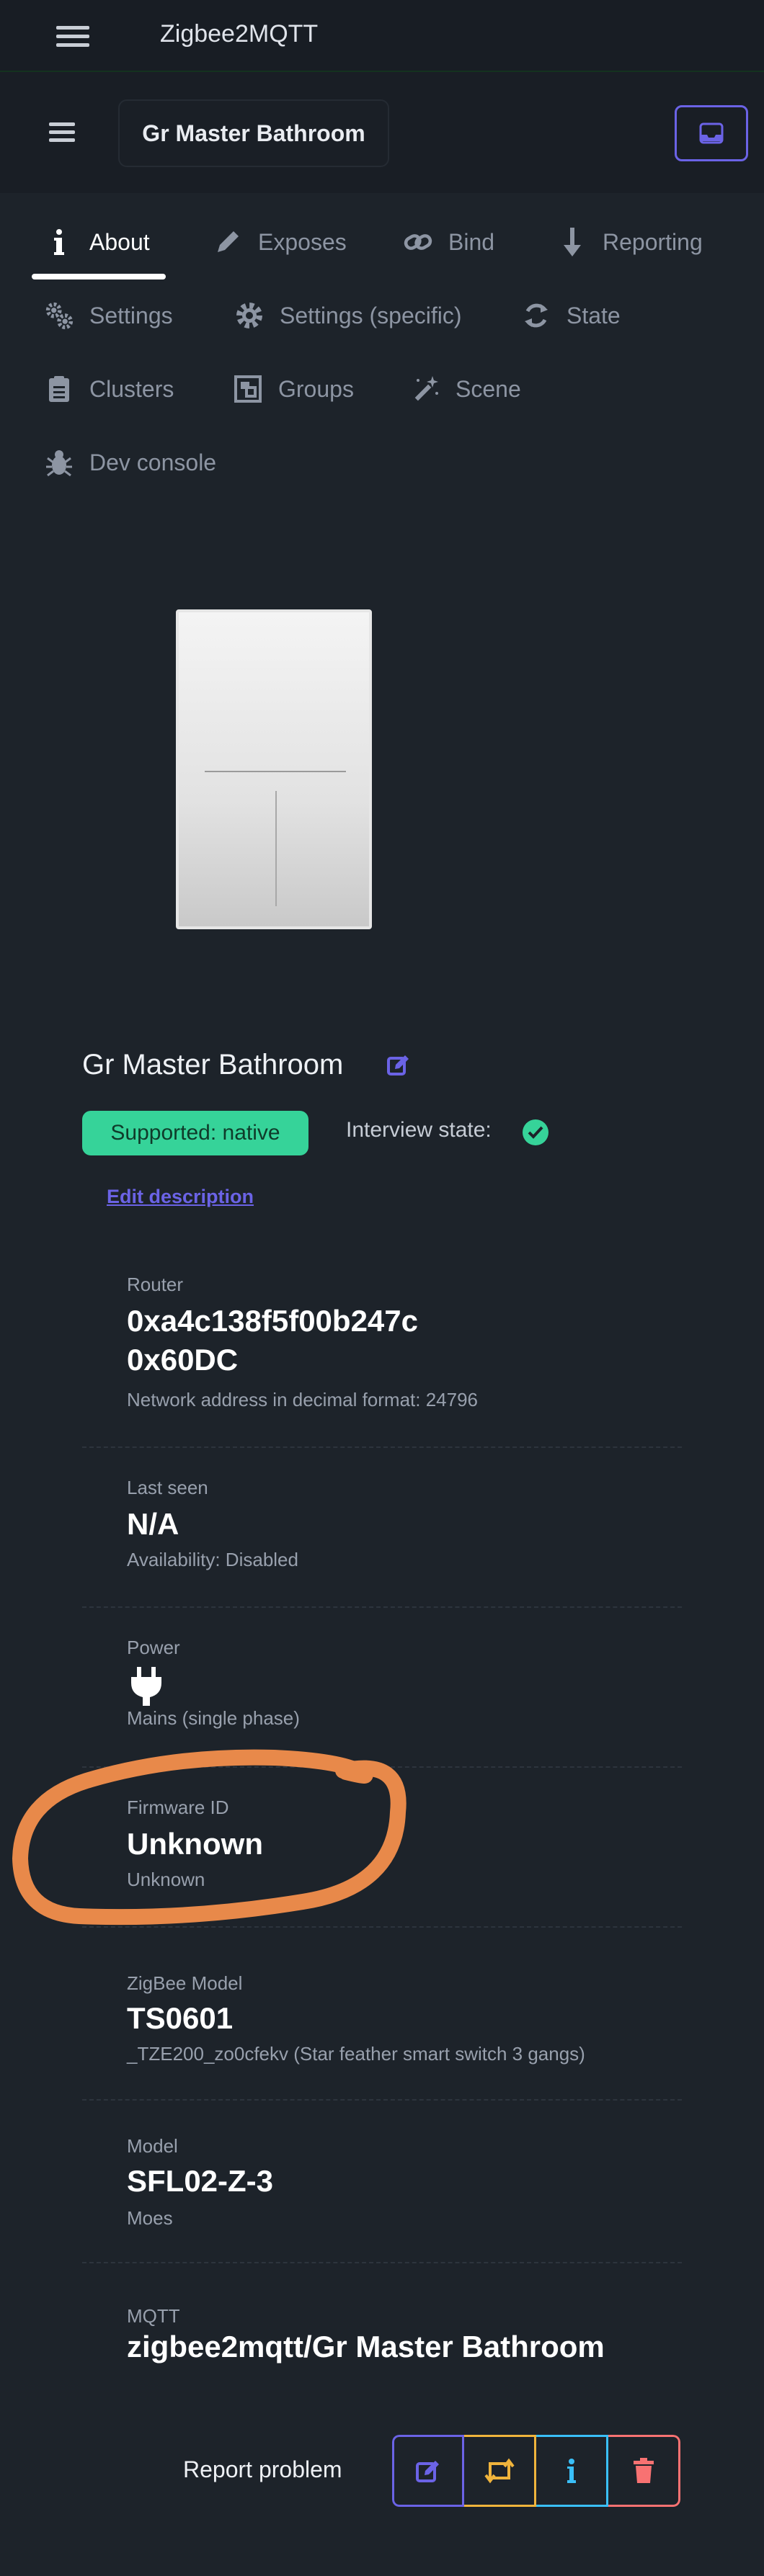  I want to click on gear-icon, so click(250, 315).